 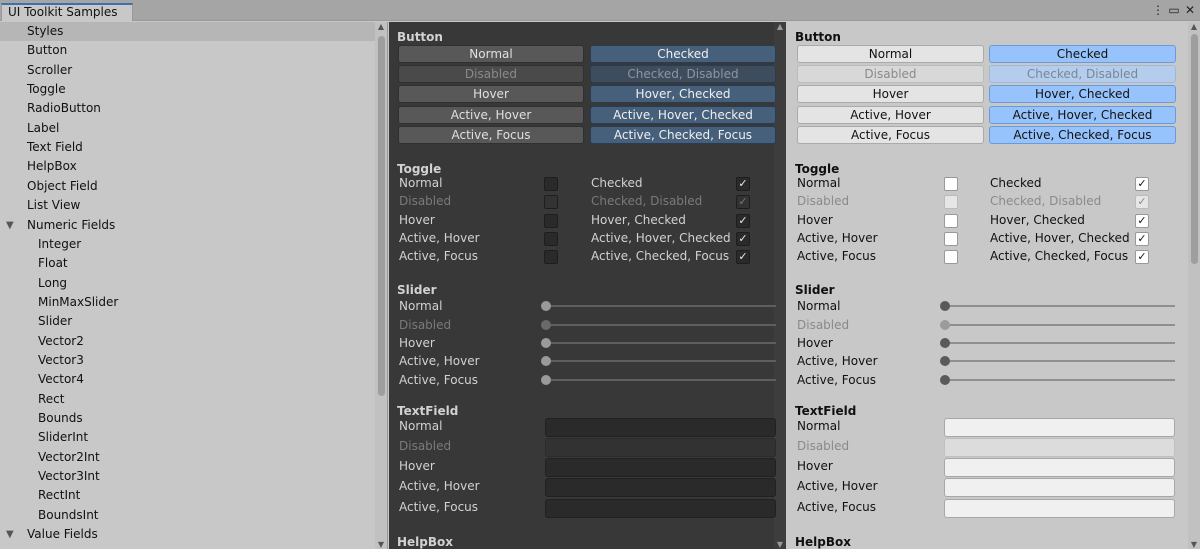 What do you see at coordinates (187, 283) in the screenshot?
I see `tree-item: Long` at bounding box center [187, 283].